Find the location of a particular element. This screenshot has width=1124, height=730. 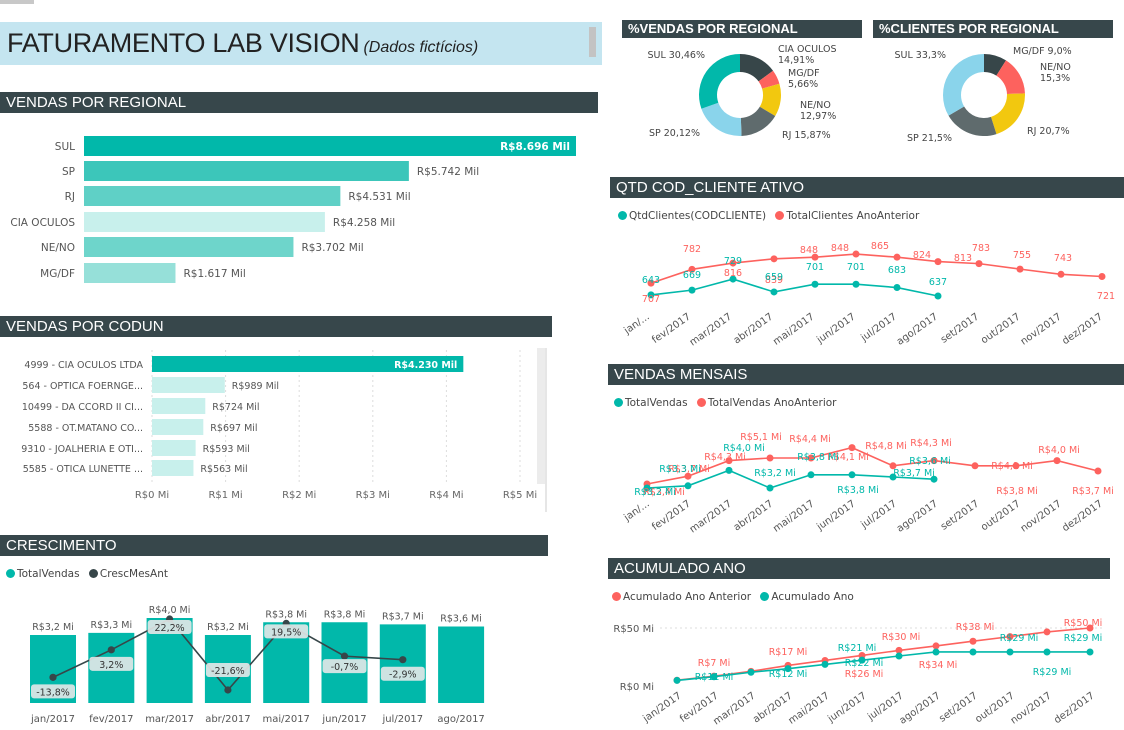

qtd-anterior-value: 813 is located at coordinates (963, 258).